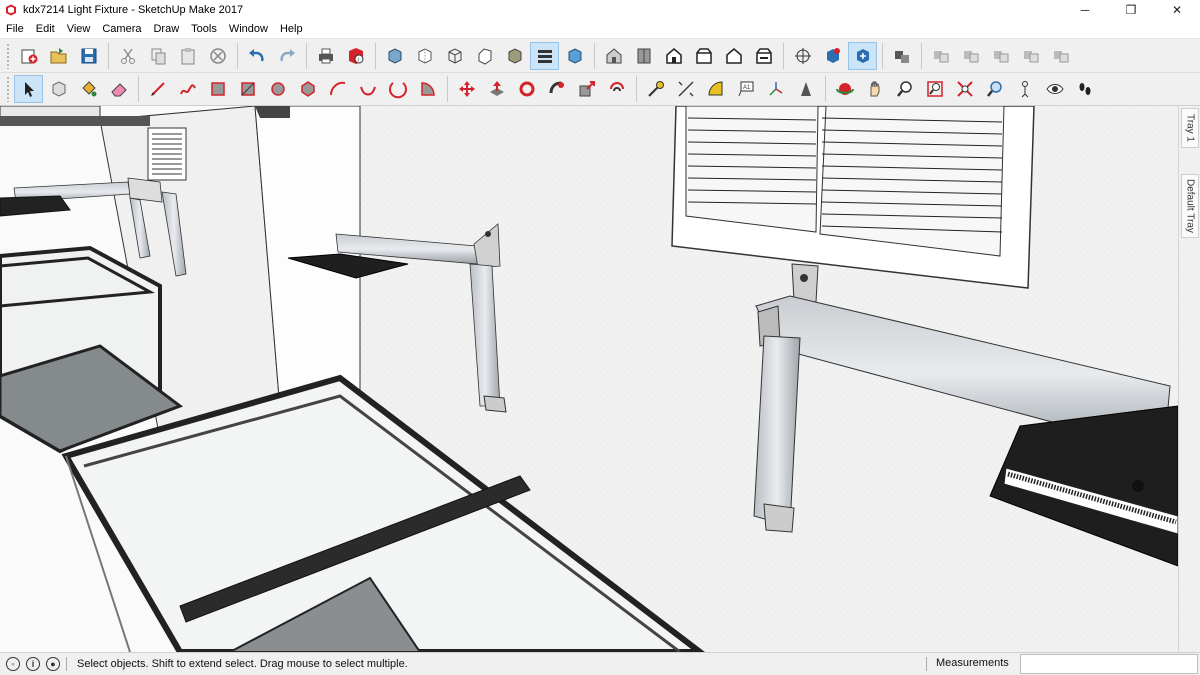 This screenshot has height=675, width=1200. Describe the element at coordinates (1190, 206) in the screenshot. I see `tray-tab-default: Default Tray` at that location.